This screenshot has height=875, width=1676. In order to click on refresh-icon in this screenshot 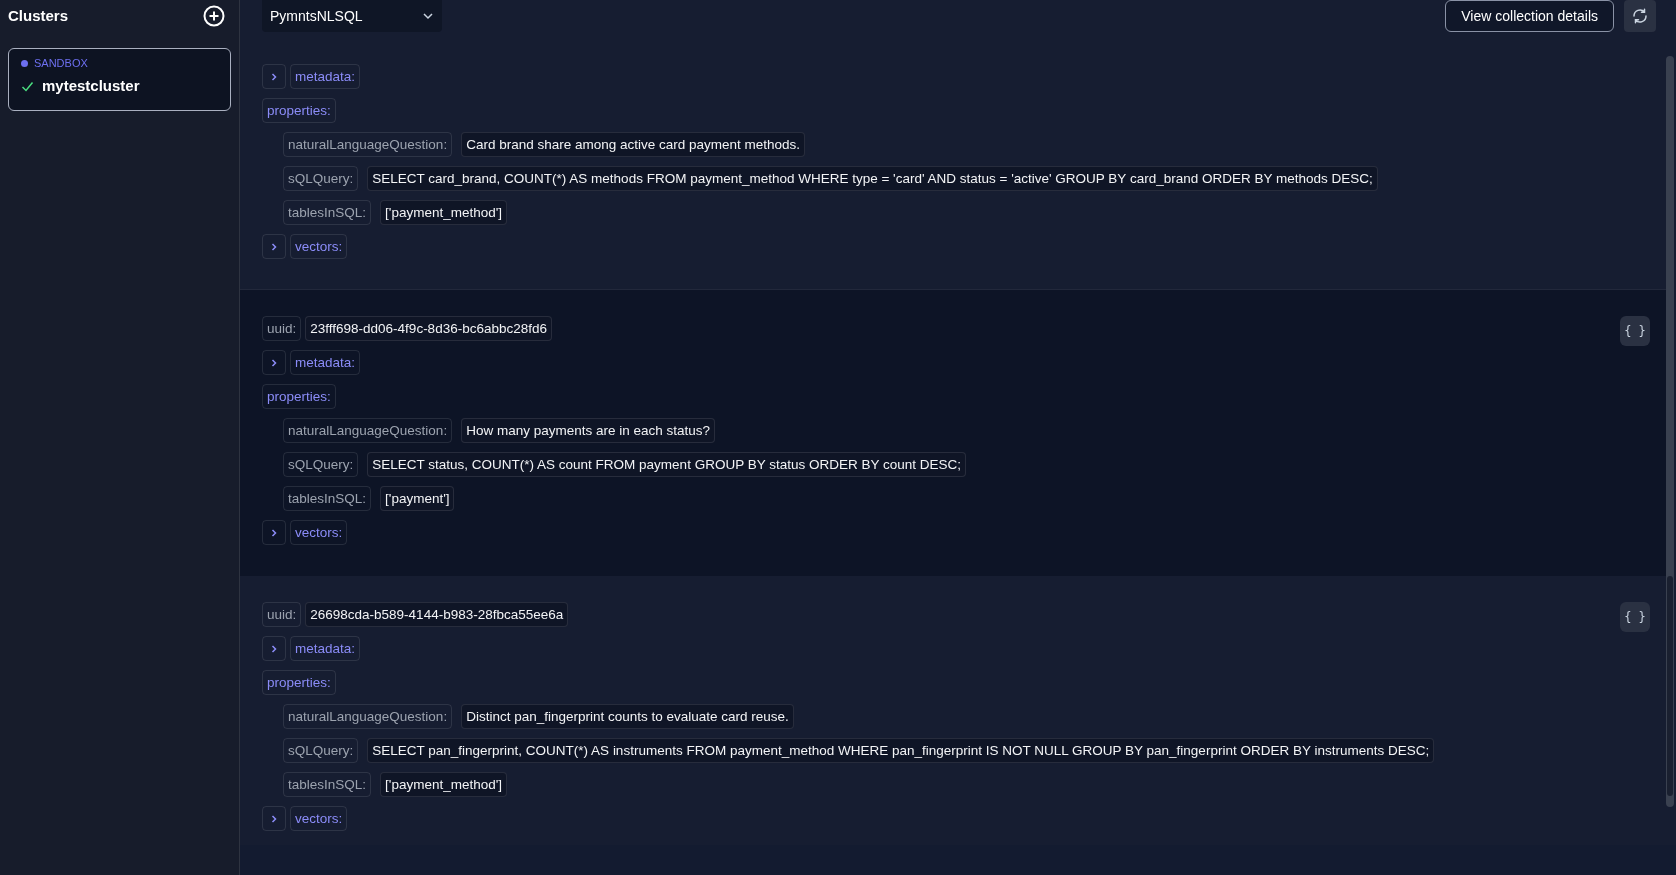, I will do `click(1640, 16)`.